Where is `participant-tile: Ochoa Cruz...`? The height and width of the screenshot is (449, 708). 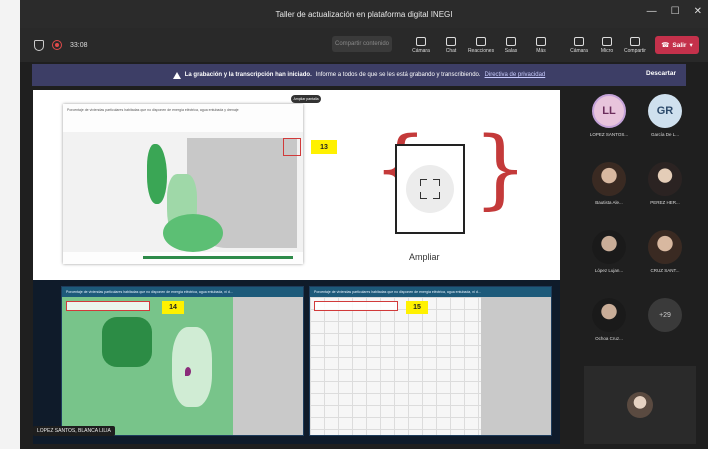
participant-tile: Ochoa Cruz... is located at coordinates (609, 325).